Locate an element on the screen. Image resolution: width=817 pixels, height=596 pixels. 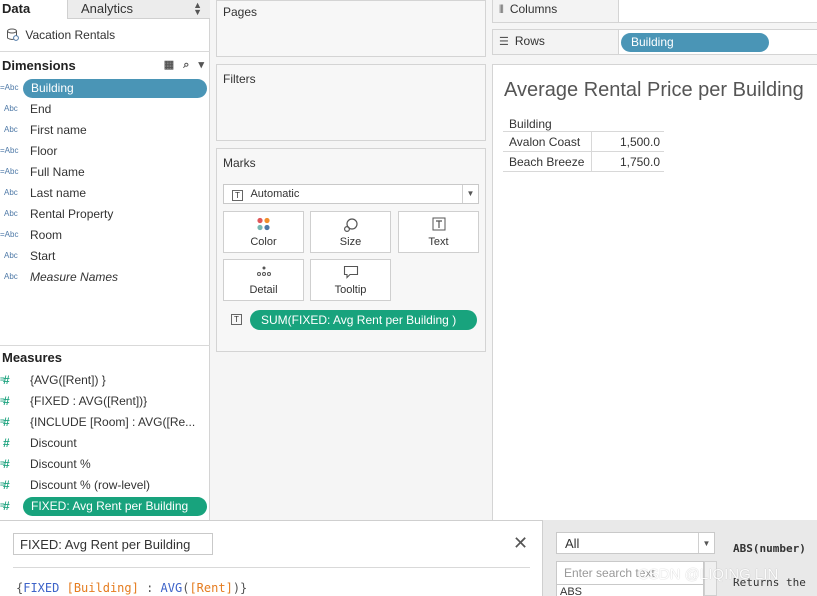
measure-label: Discount is located at coordinates (53, 443).